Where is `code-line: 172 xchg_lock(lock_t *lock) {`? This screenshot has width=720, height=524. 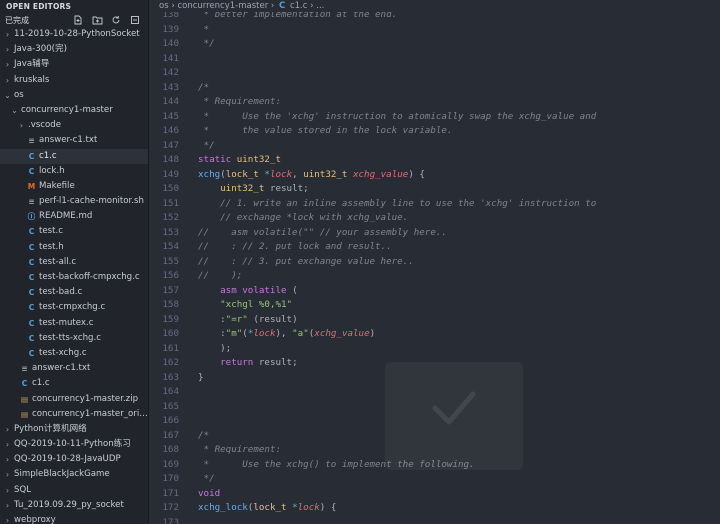 code-line: 172 xchg_lock(lock_t *lock) { is located at coordinates (434, 508).